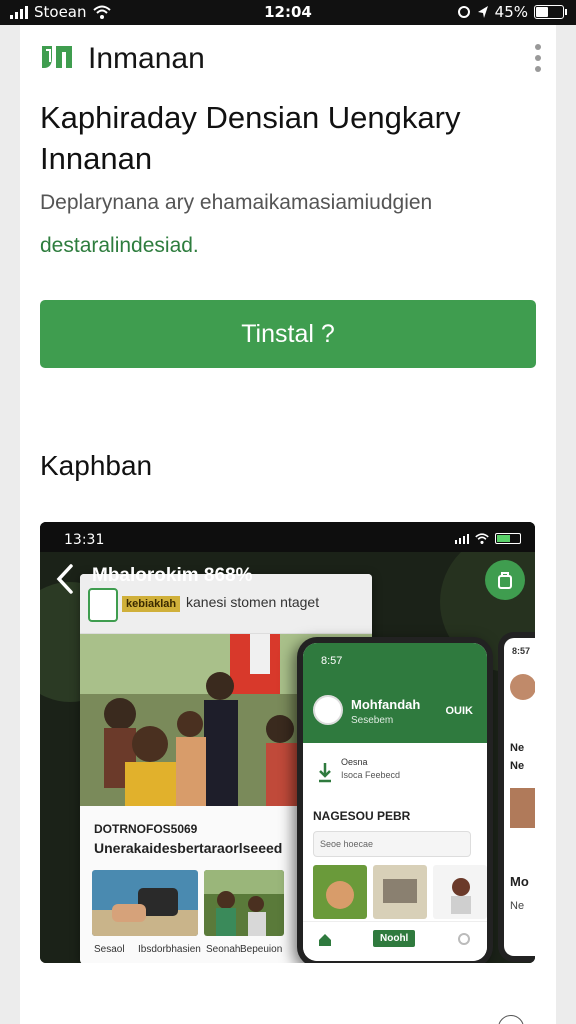 This screenshot has width=576, height=1024. What do you see at coordinates (325, 940) in the screenshot?
I see `home-icon` at bounding box center [325, 940].